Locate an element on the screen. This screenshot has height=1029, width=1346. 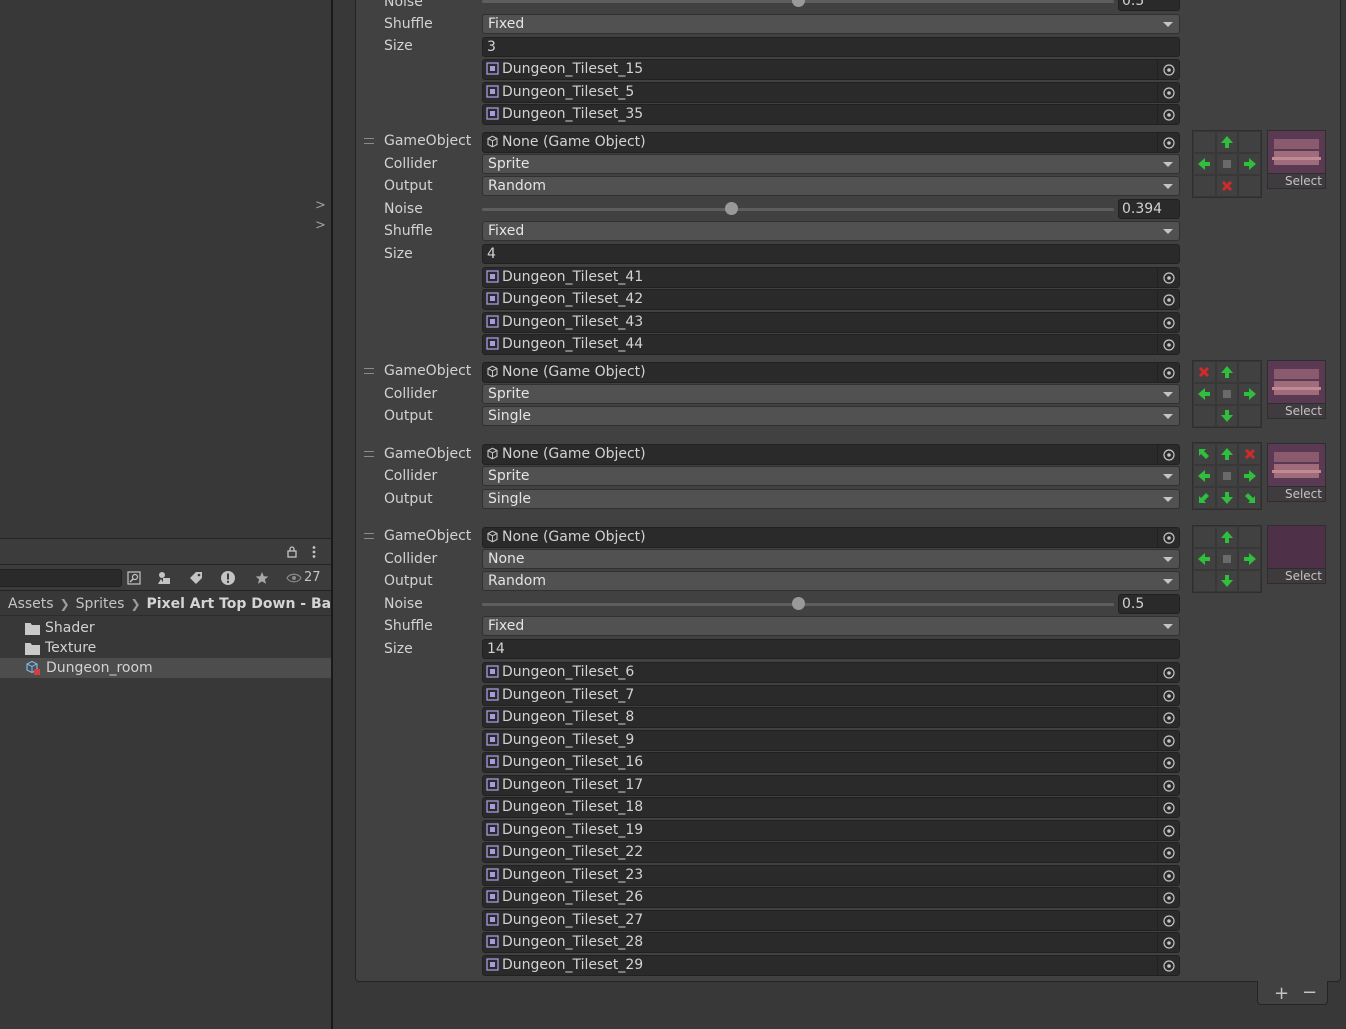
sprite-field: Dungeon_Tileset_8 is located at coordinates (831, 717).